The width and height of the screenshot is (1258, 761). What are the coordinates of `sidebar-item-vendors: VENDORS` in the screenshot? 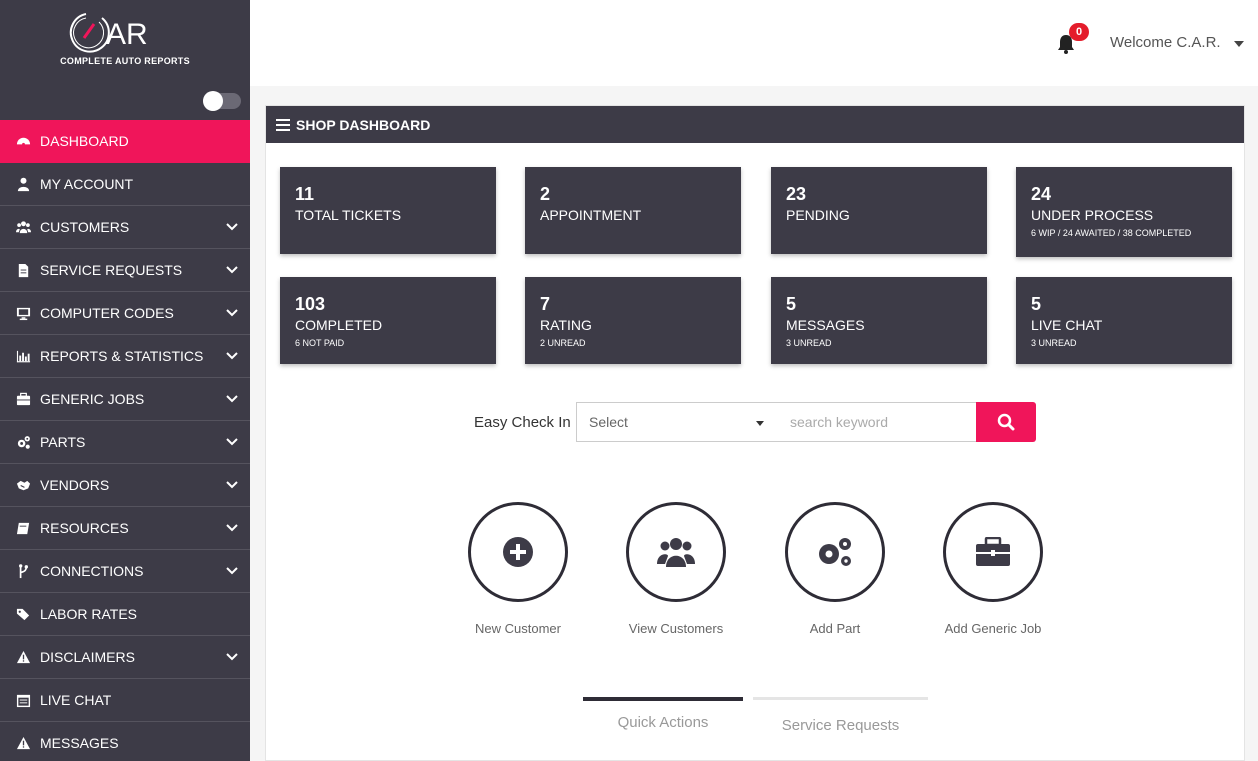 It's located at (125, 485).